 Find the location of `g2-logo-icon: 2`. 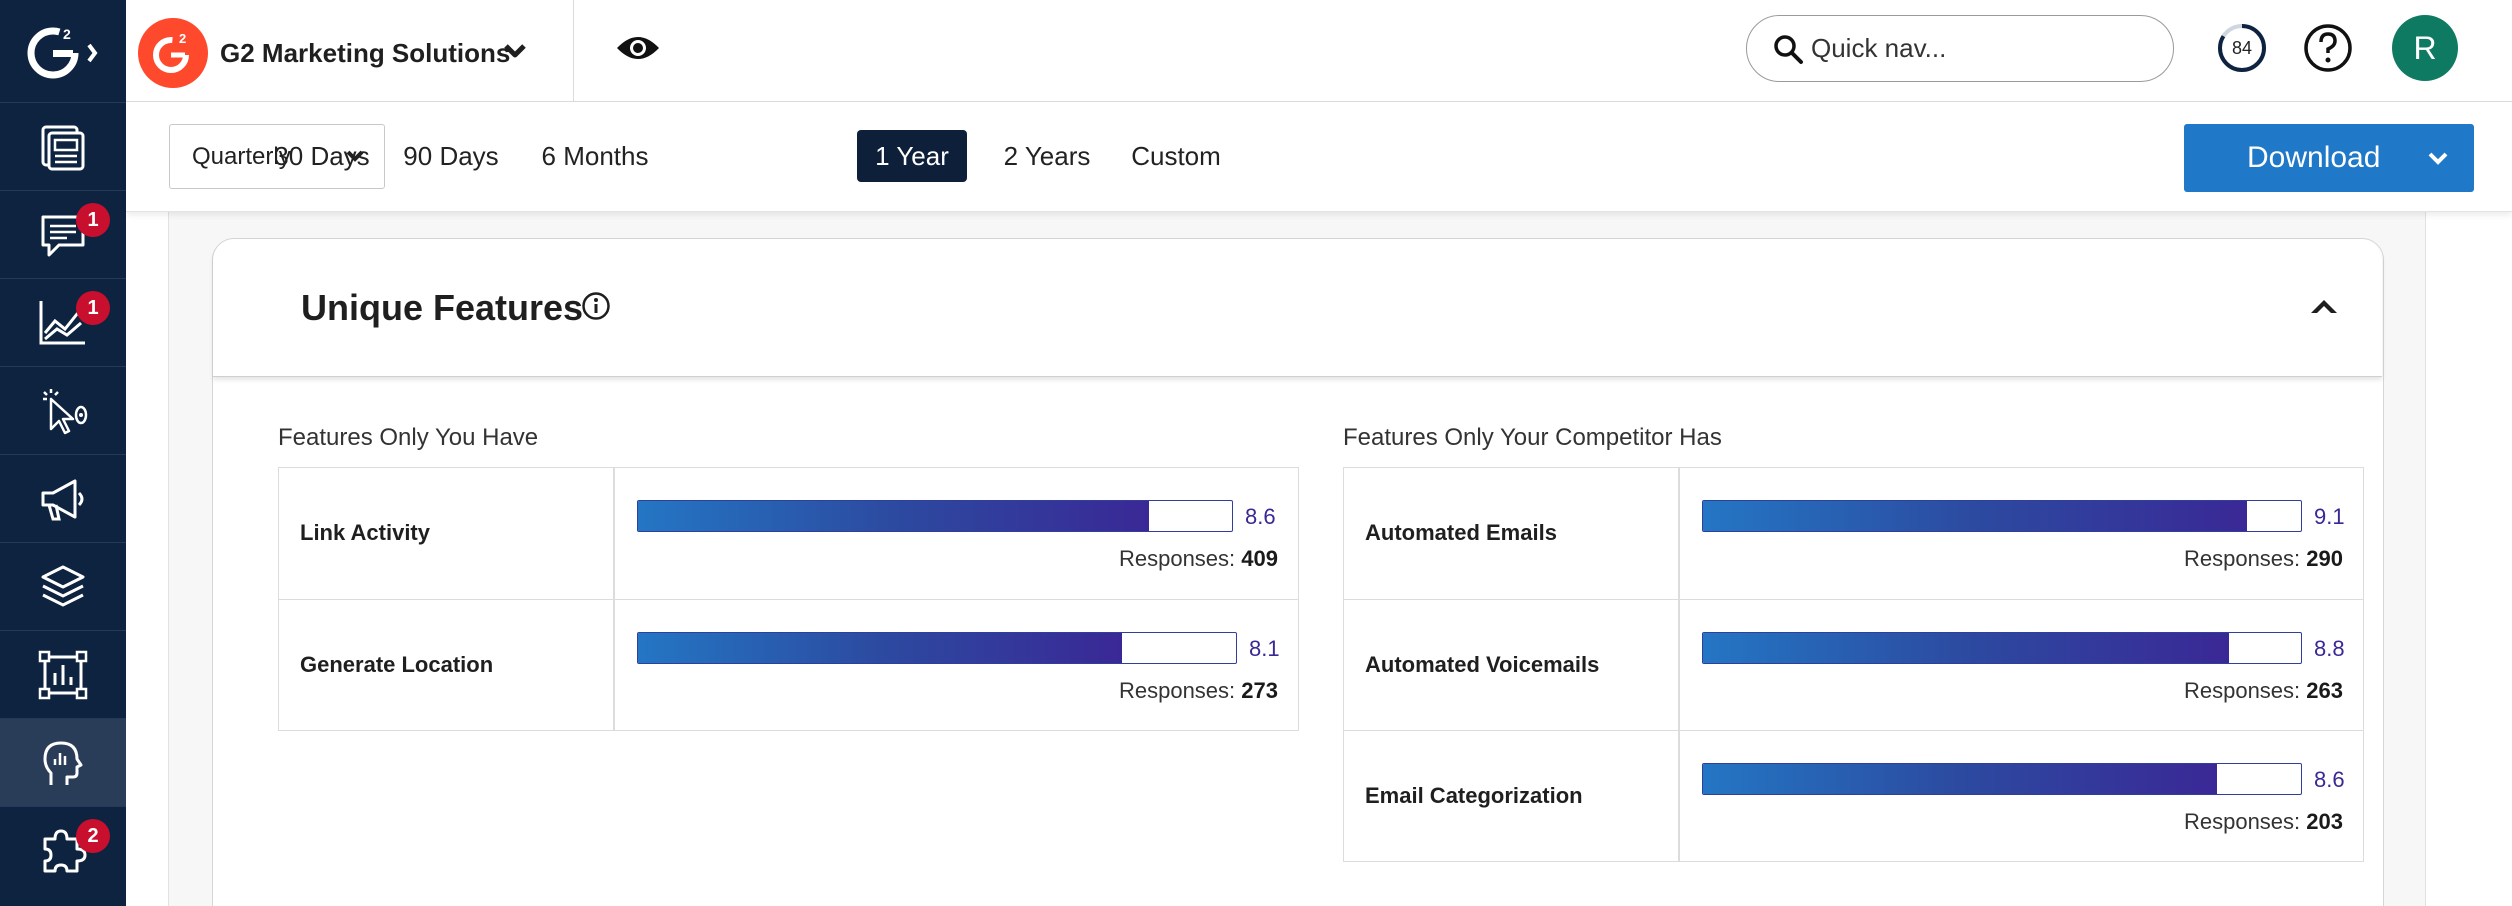

g2-logo-icon: 2 is located at coordinates (62, 52).